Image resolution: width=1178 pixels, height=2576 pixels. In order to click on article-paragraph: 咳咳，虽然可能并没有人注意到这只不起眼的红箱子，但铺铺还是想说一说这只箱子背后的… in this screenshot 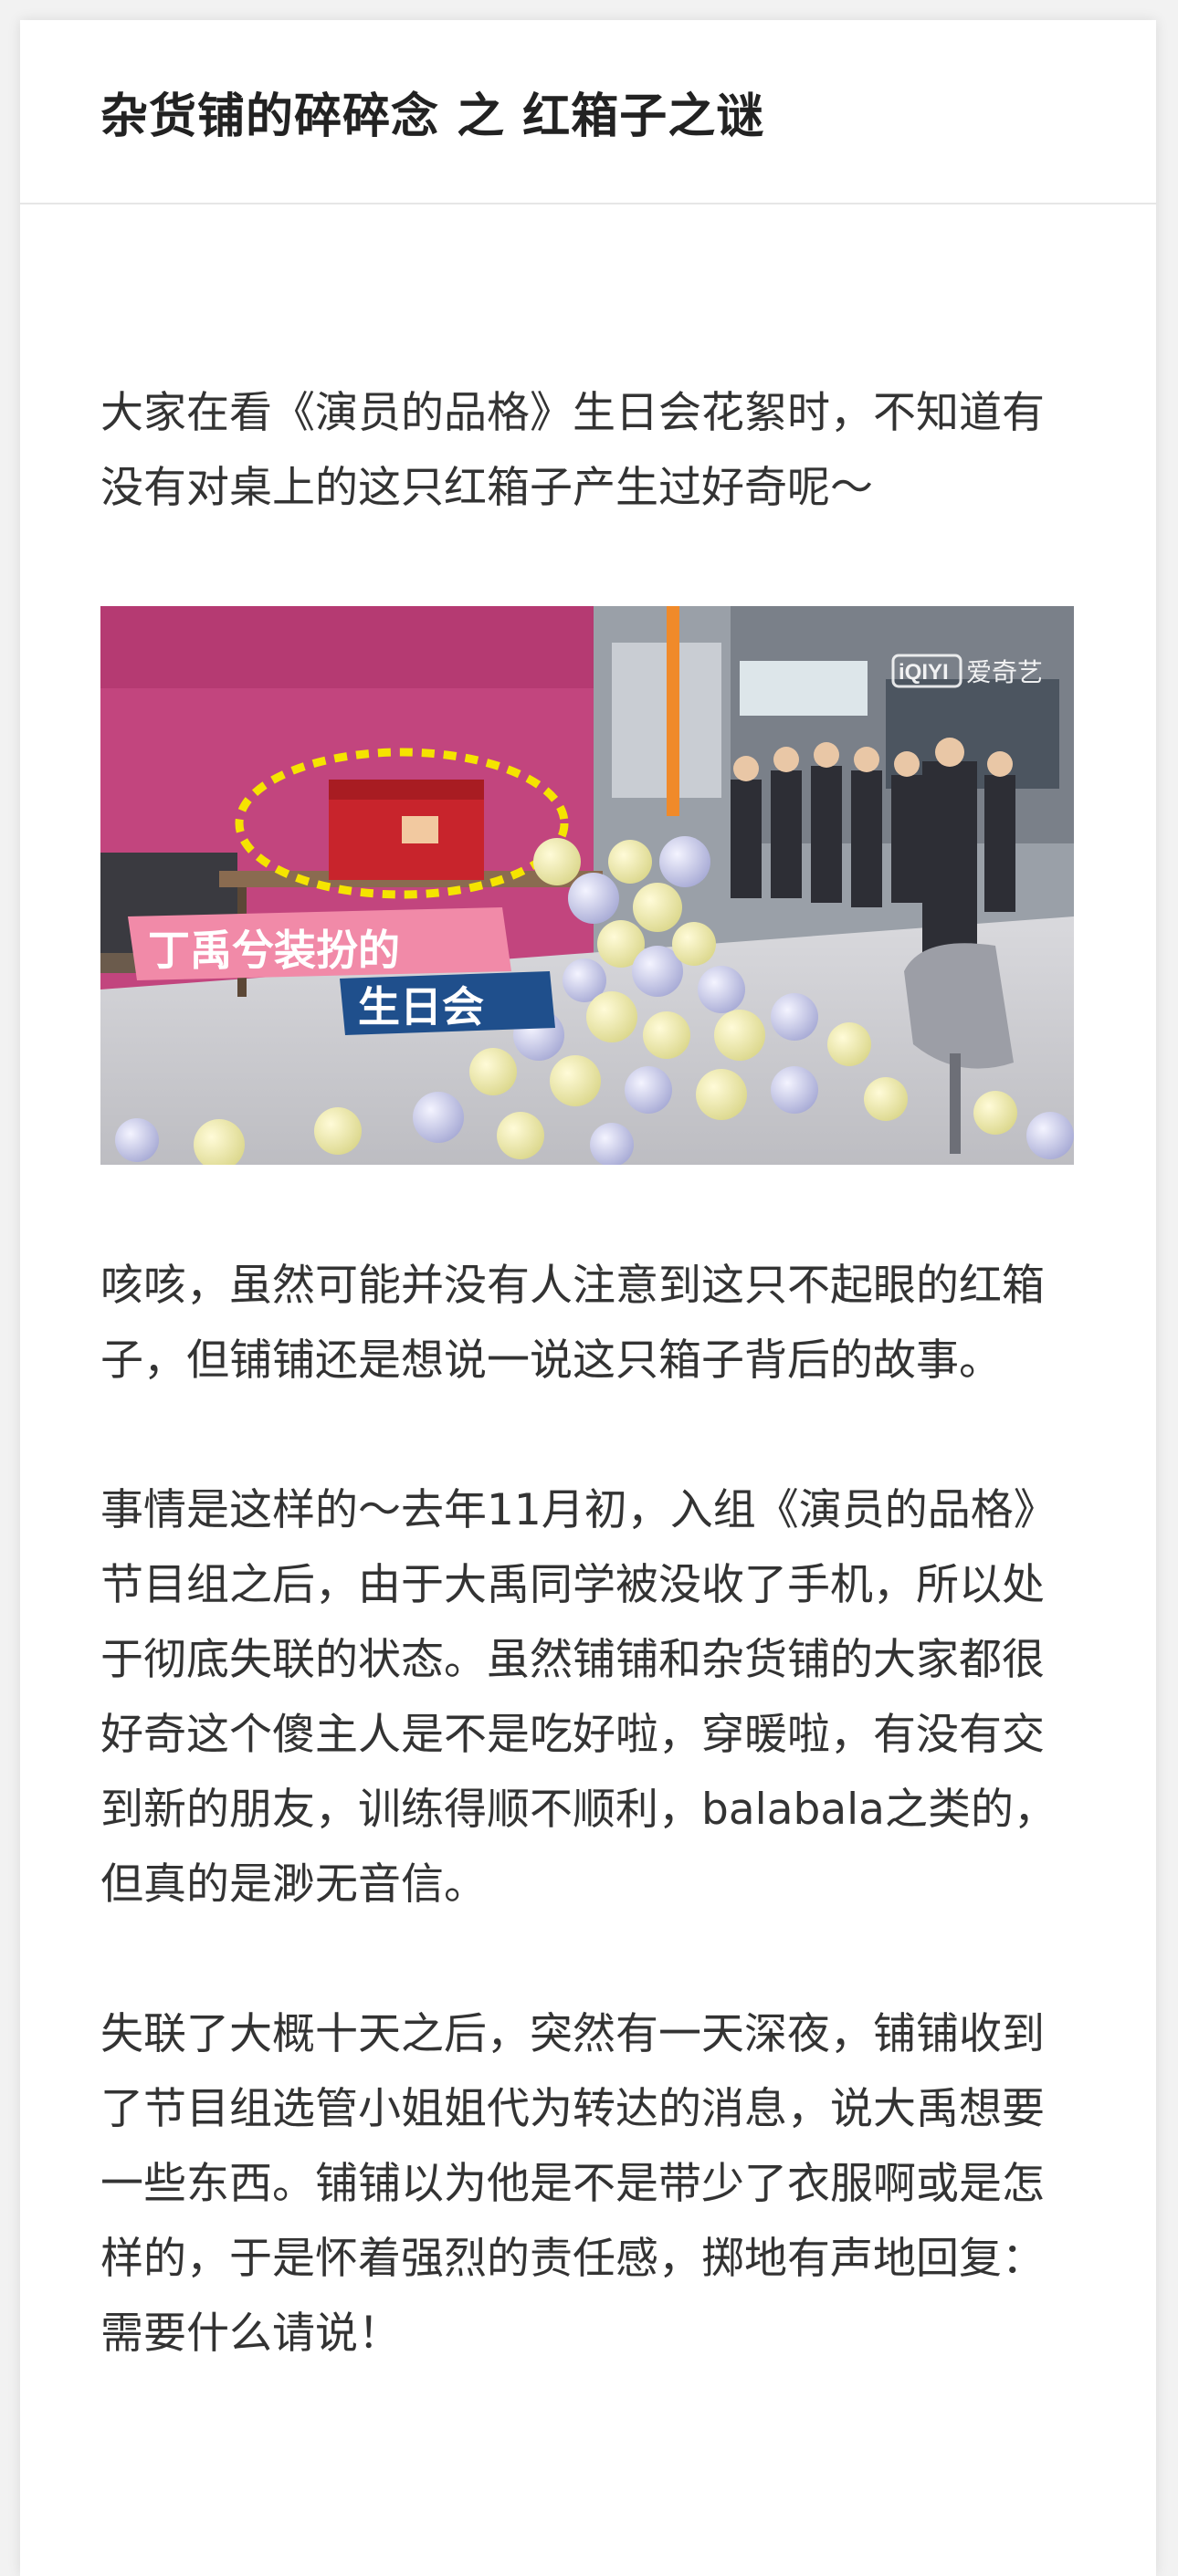, I will do `click(572, 1323)`.